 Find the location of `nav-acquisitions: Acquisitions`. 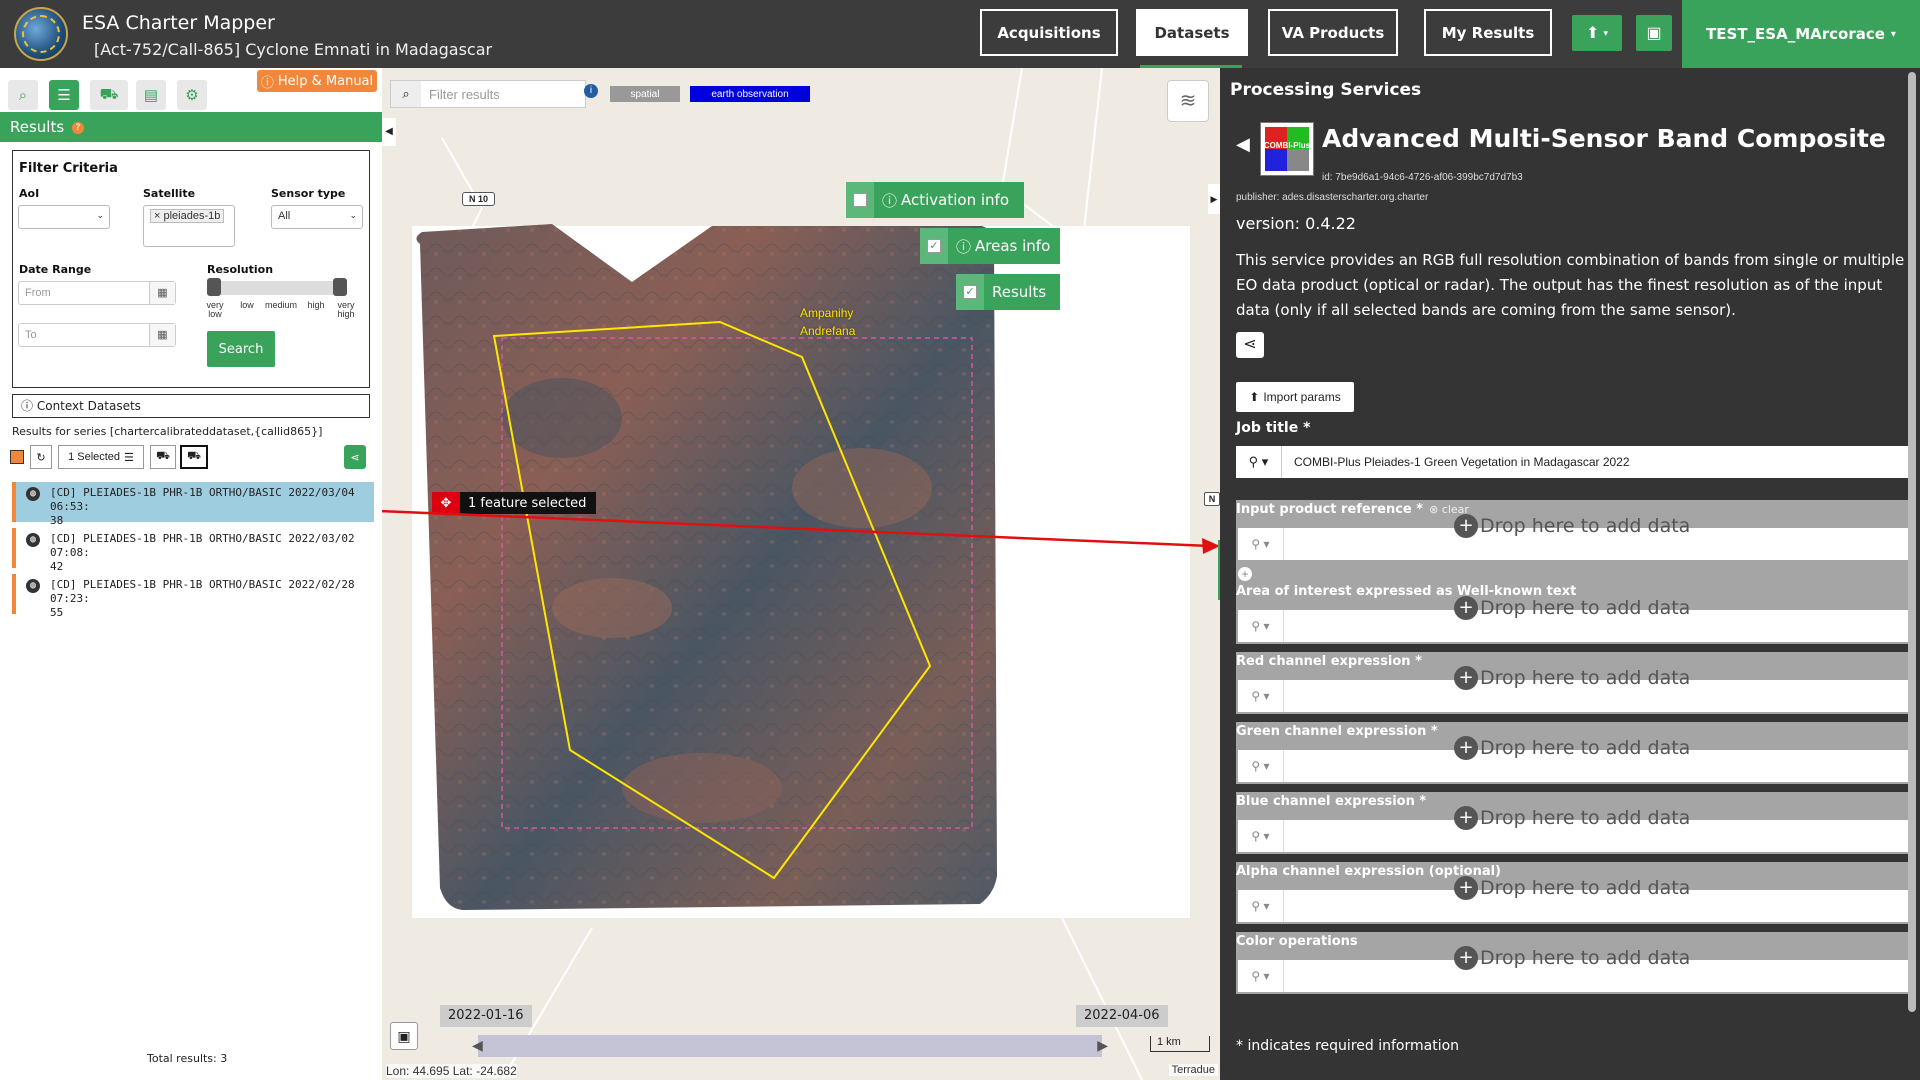

nav-acquisitions: Acquisitions is located at coordinates (1049, 32).